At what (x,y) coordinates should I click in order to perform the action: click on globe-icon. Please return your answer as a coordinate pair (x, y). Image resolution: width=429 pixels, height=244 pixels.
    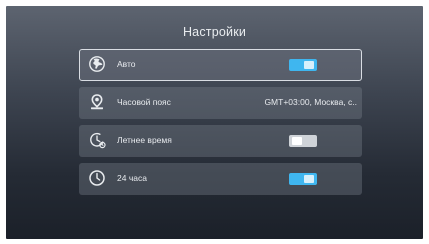
    Looking at the image, I should click on (97, 64).